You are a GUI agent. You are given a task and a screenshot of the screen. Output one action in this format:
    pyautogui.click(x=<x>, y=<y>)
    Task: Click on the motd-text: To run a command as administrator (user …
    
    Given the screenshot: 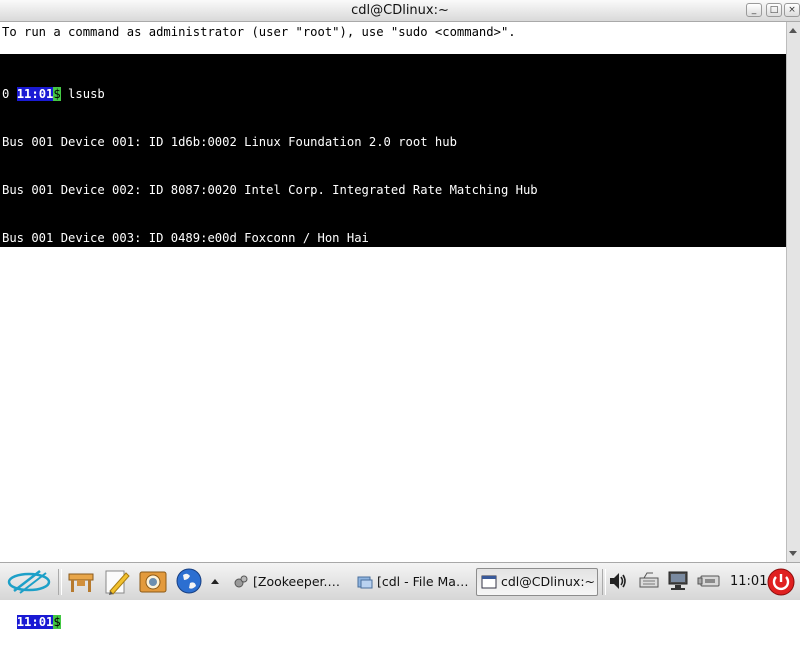 What is the action you would take?
    pyautogui.click(x=259, y=32)
    